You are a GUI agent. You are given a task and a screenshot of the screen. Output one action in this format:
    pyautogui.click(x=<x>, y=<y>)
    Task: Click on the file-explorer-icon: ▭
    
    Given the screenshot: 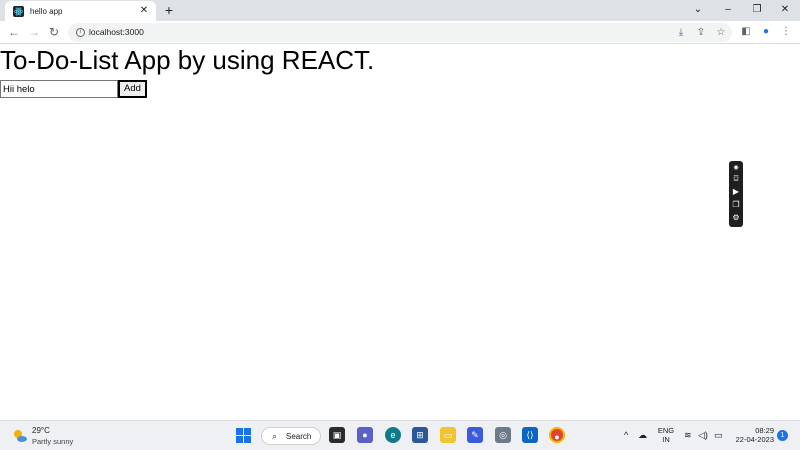 What is the action you would take?
    pyautogui.click(x=448, y=435)
    